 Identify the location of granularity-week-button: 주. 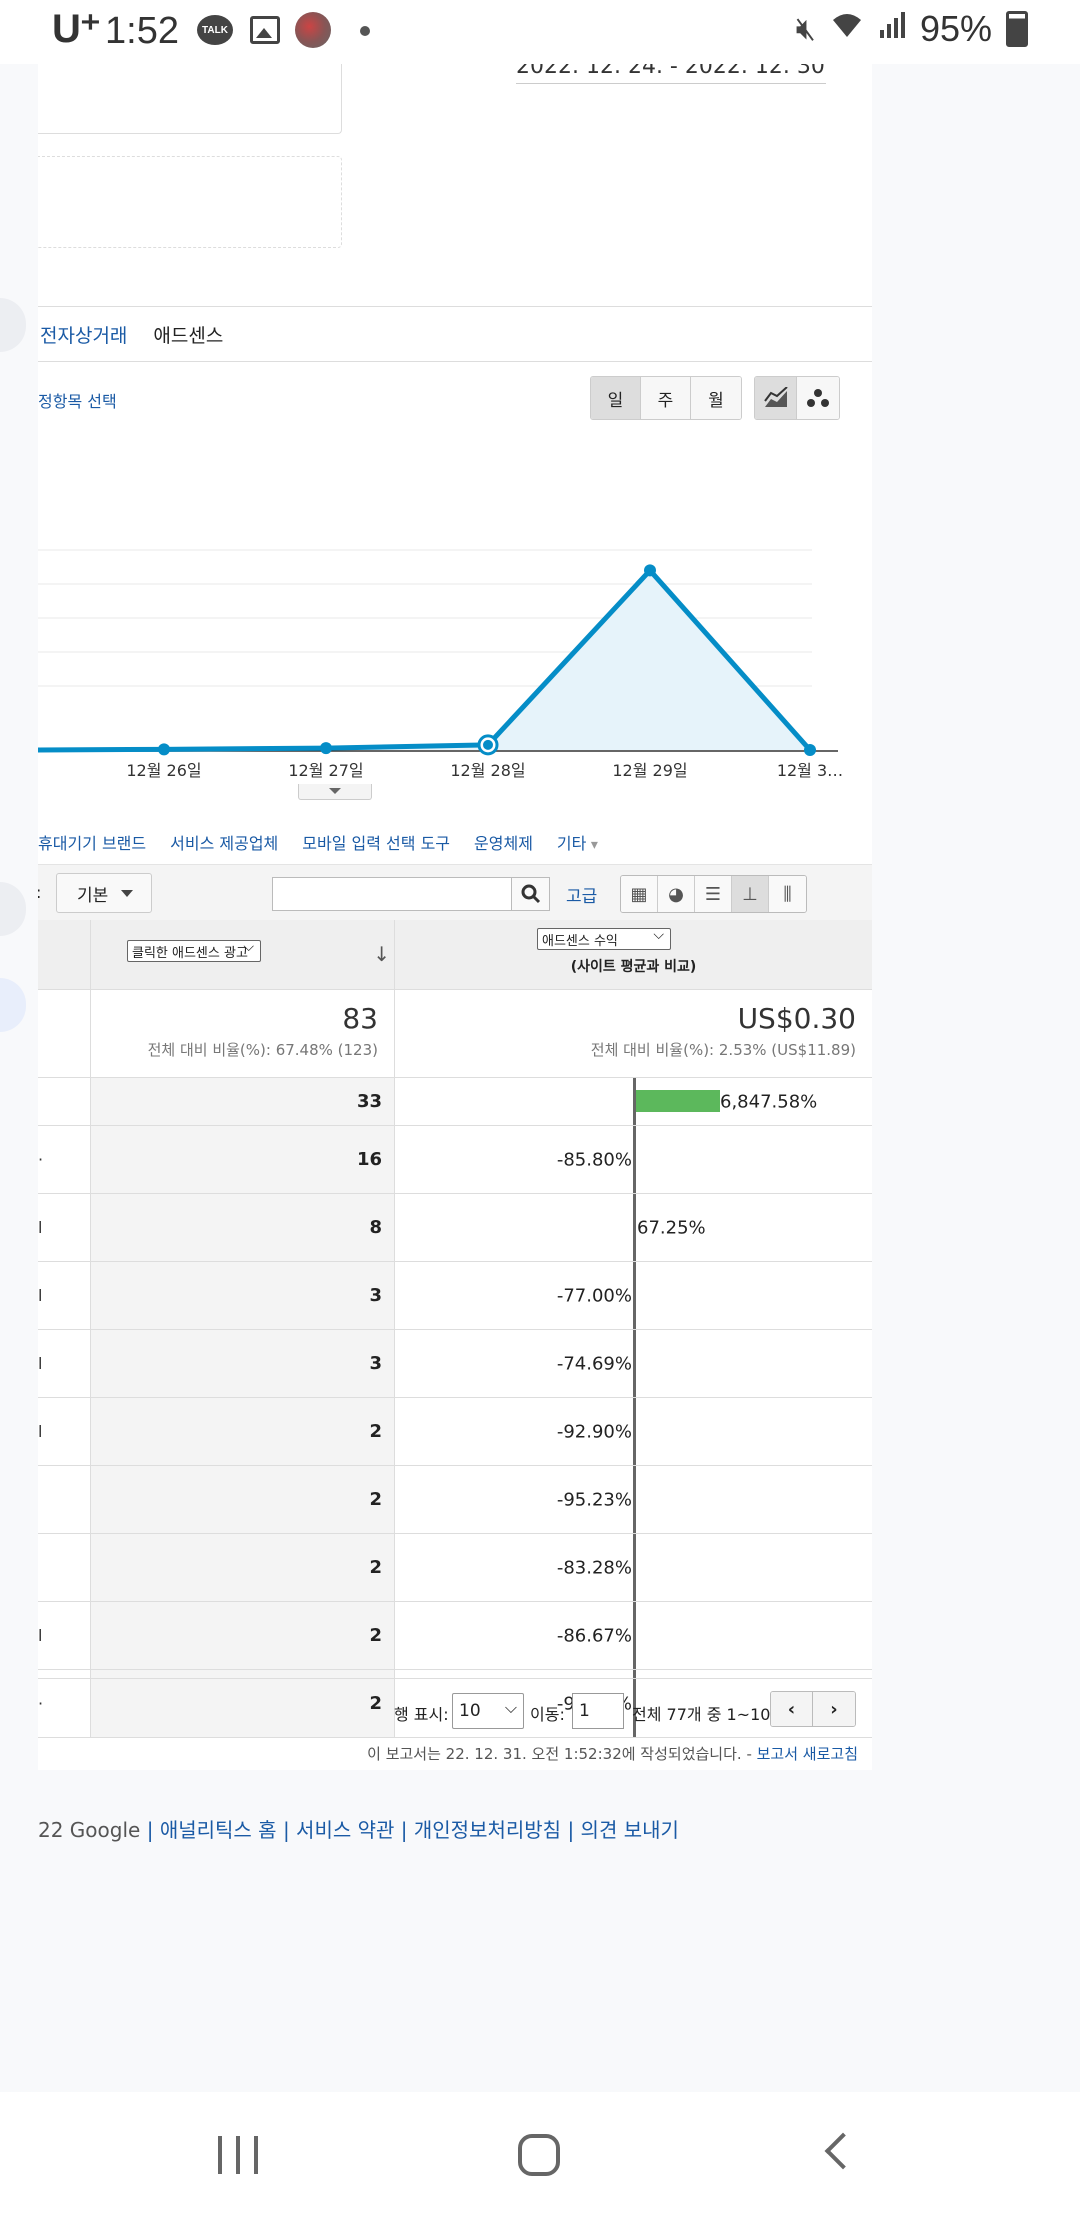
(666, 398).